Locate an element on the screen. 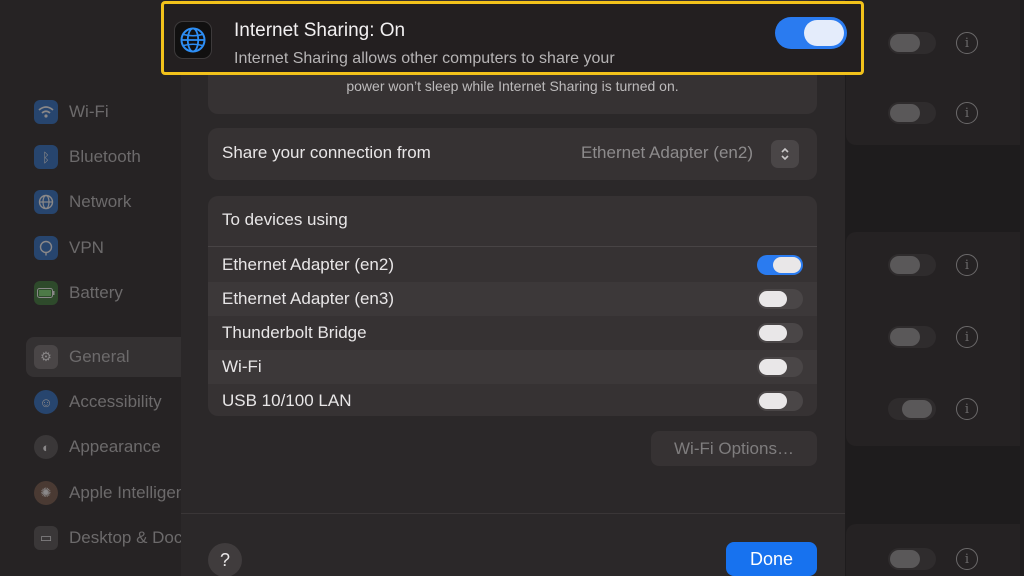 The image size is (1024, 576). device-row-ethernet-en2: Ethernet Adapter (en2) is located at coordinates (512, 265).